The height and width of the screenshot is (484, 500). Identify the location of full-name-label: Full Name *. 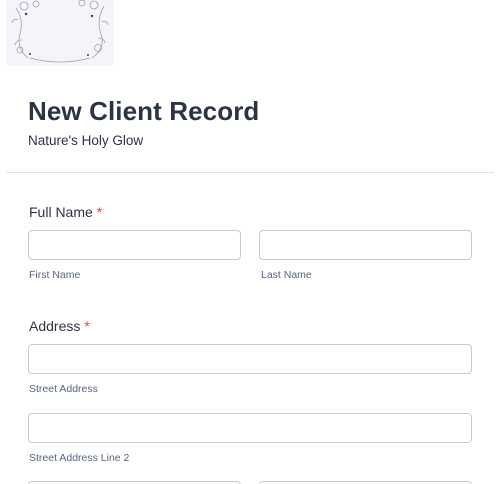
(65, 212).